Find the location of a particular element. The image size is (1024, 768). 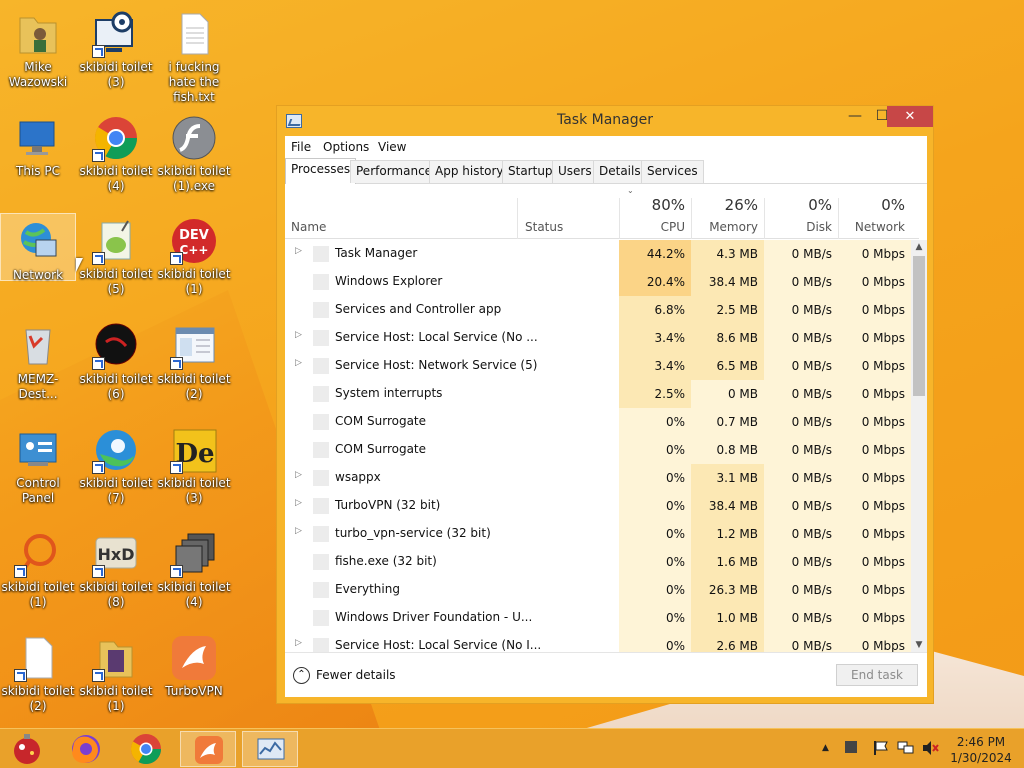

desktop-icon-skibidi-6-black: skibidi toilet (6) is located at coordinates (116, 368).